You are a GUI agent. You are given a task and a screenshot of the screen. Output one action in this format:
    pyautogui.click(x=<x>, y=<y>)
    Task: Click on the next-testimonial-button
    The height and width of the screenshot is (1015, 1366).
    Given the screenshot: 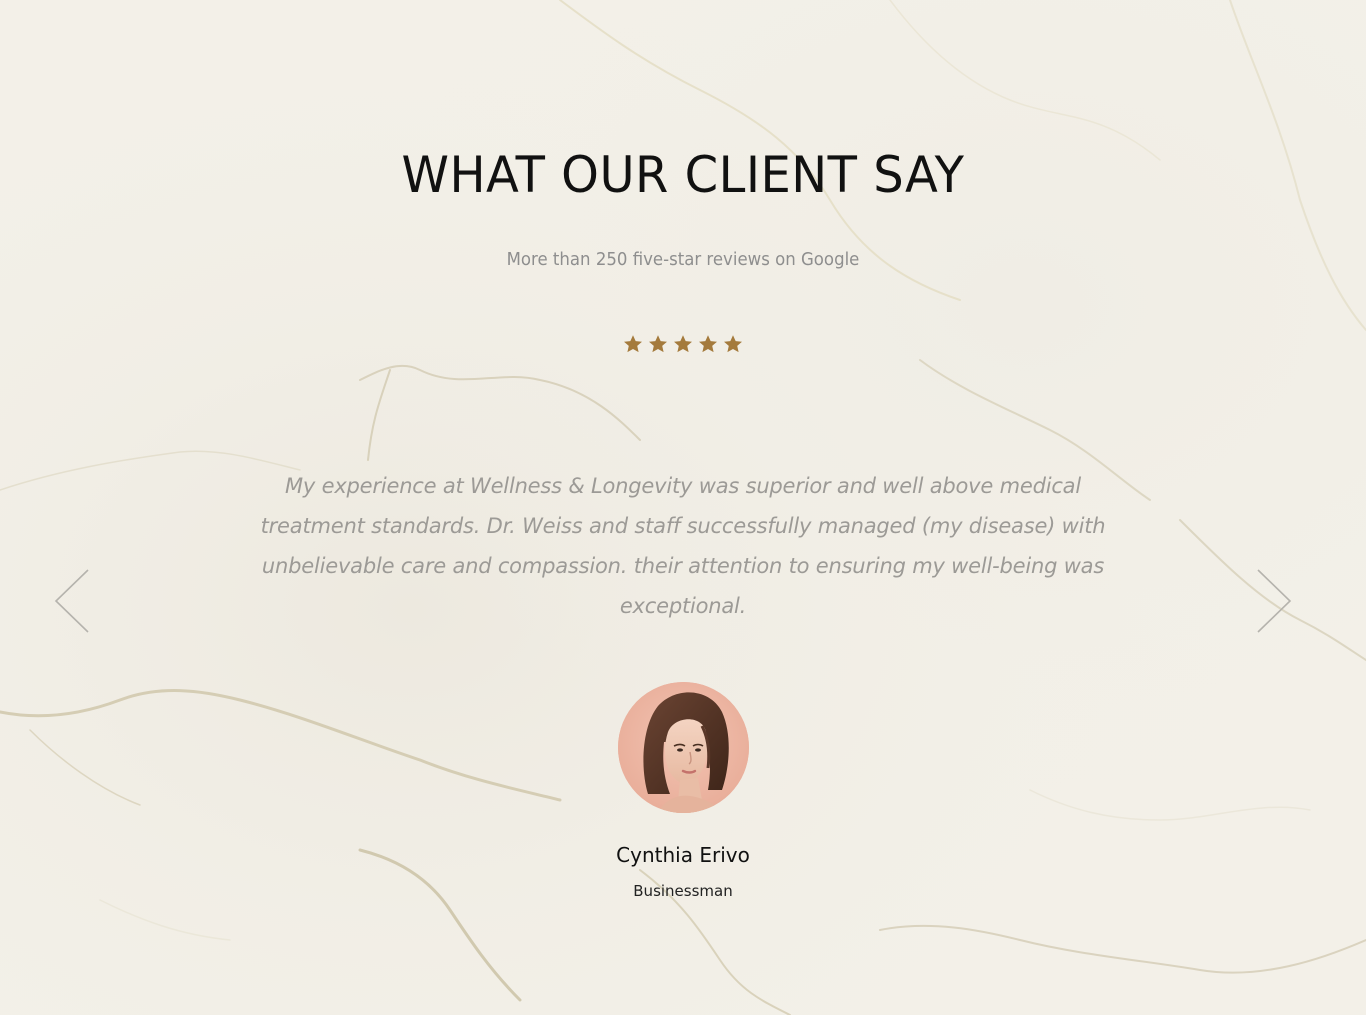 What is the action you would take?
    pyautogui.click(x=1274, y=601)
    